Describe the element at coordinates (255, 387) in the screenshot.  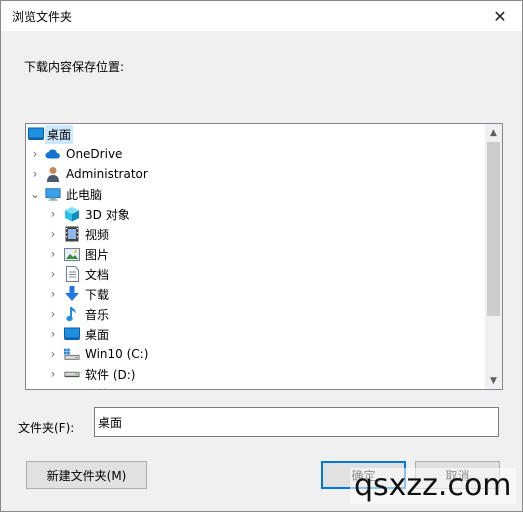
I see `tree-item: › 文档 (E:)` at that location.